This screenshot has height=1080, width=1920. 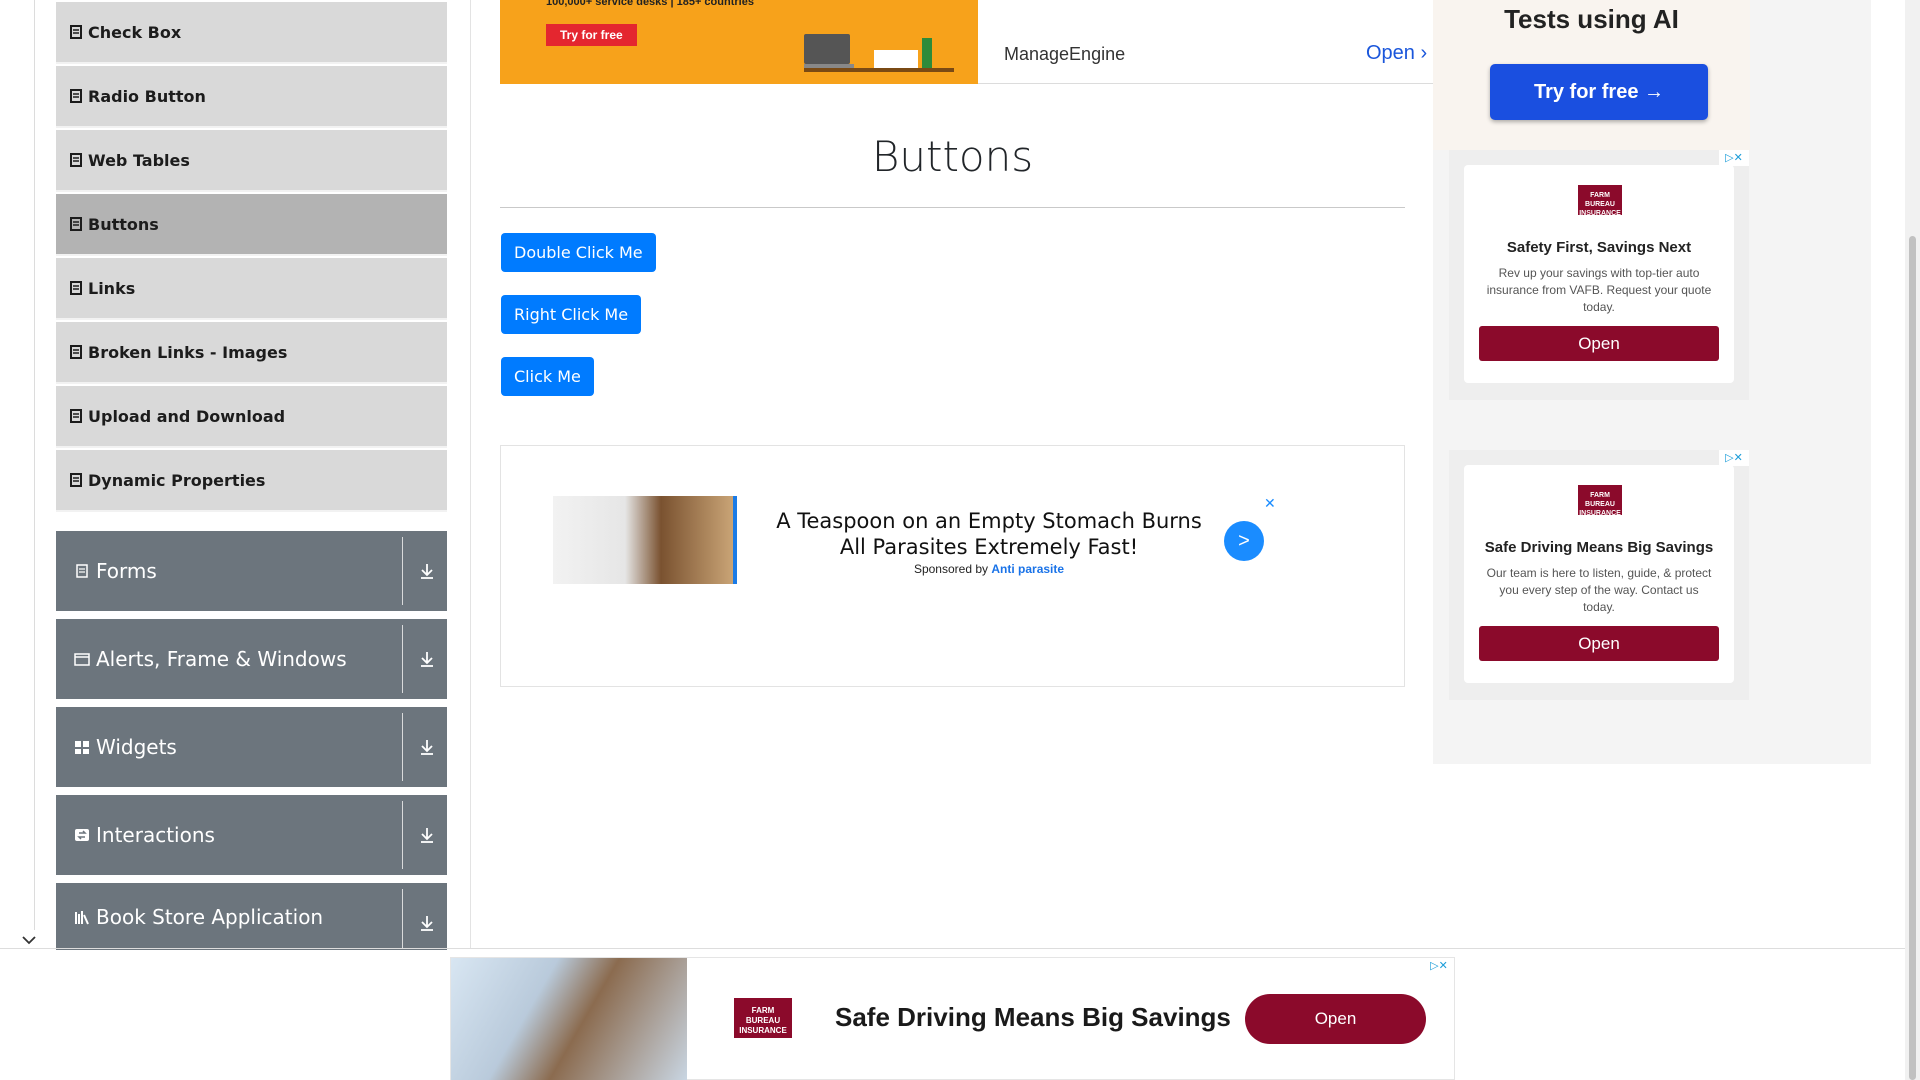 What do you see at coordinates (1244, 541) in the screenshot?
I see `ad-go-button: >` at bounding box center [1244, 541].